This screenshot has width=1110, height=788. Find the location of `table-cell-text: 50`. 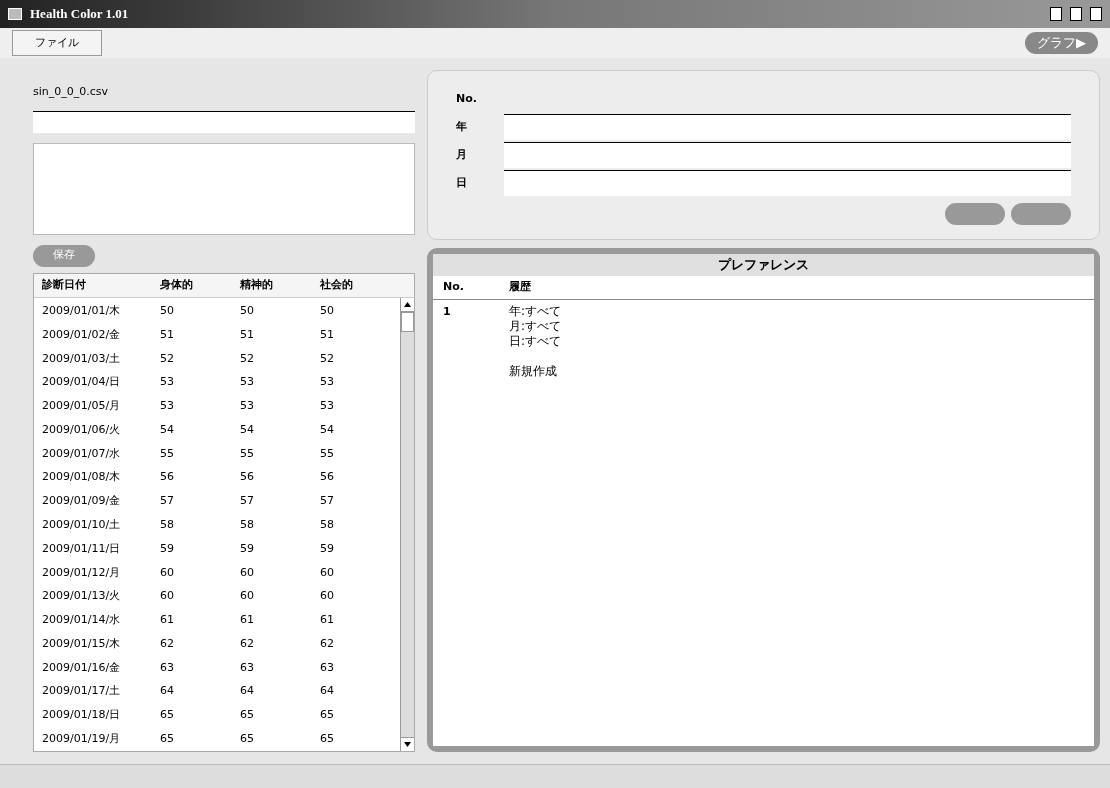

table-cell-text: 50 is located at coordinates (247, 311).